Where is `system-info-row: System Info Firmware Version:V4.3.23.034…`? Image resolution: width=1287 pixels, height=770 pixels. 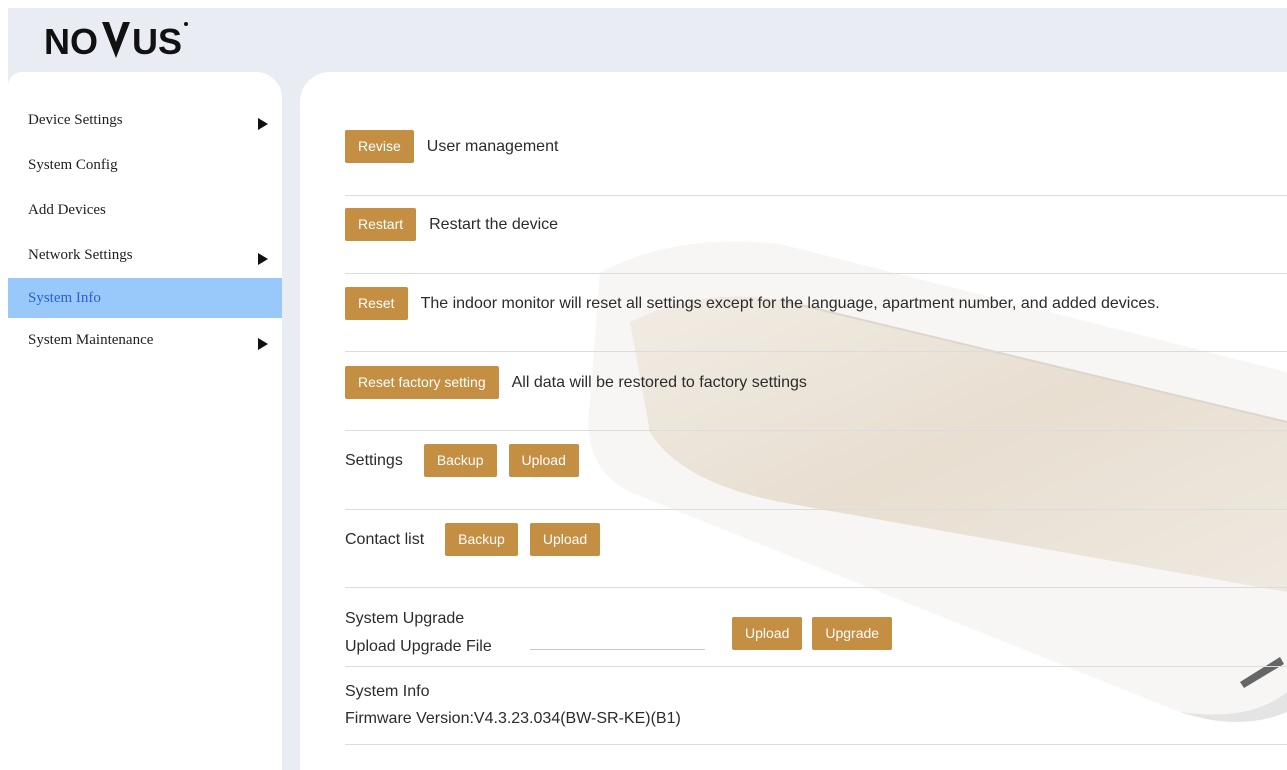
system-info-row: System Info Firmware Version:V4.3.23.034… is located at coordinates (816, 706).